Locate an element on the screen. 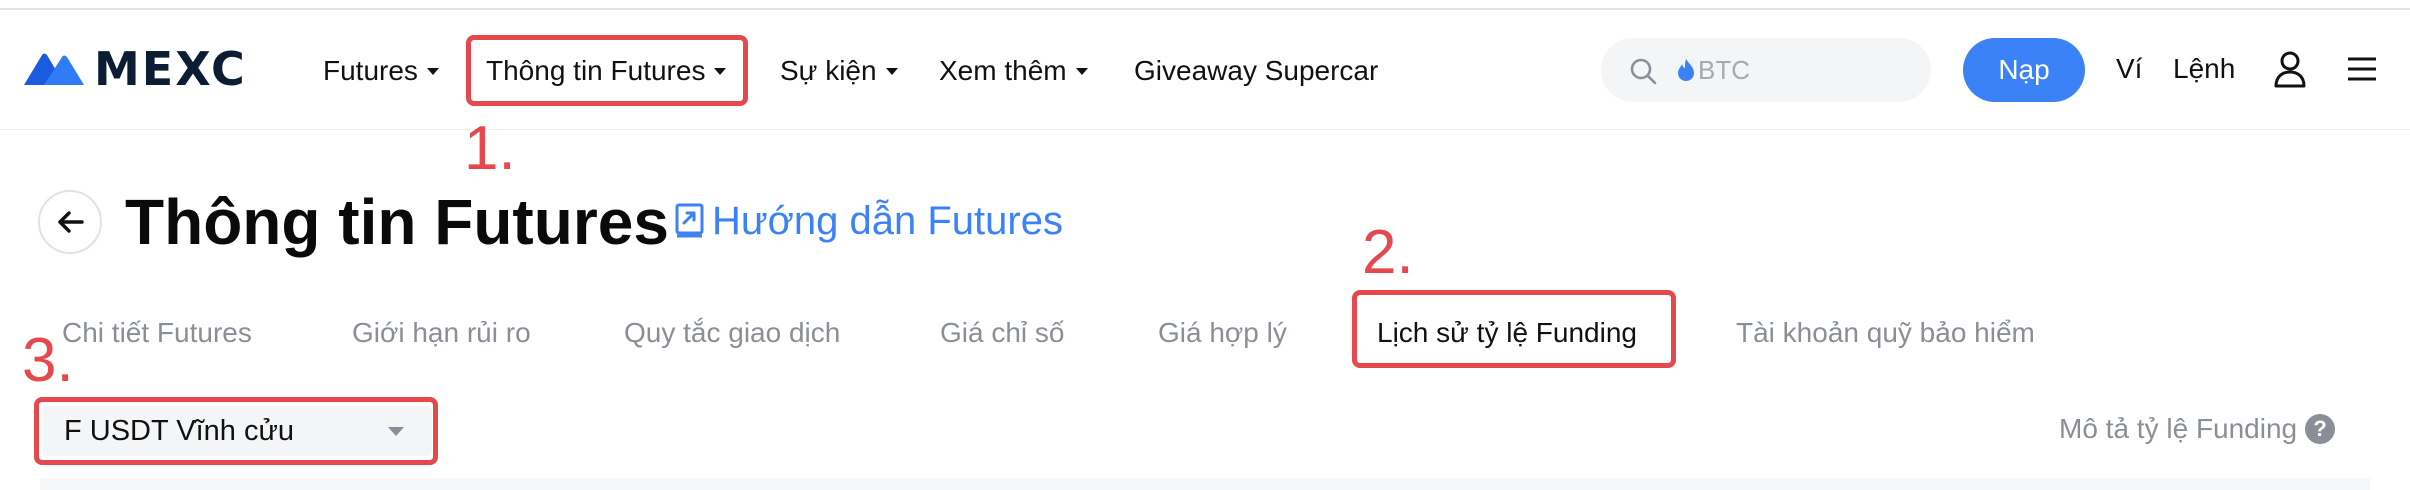 This screenshot has width=2410, height=490. search-box is located at coordinates (1766, 70).